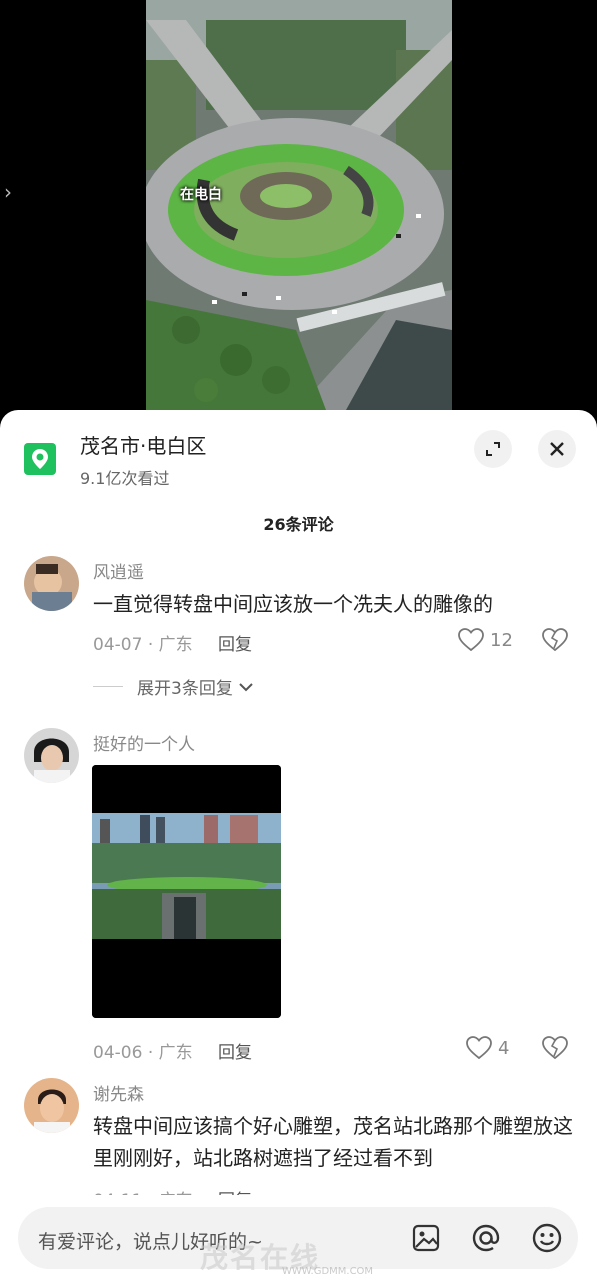 The height and width of the screenshot is (1280, 597). Describe the element at coordinates (298, 524) in the screenshot. I see `comment-count: 26条评论` at that location.